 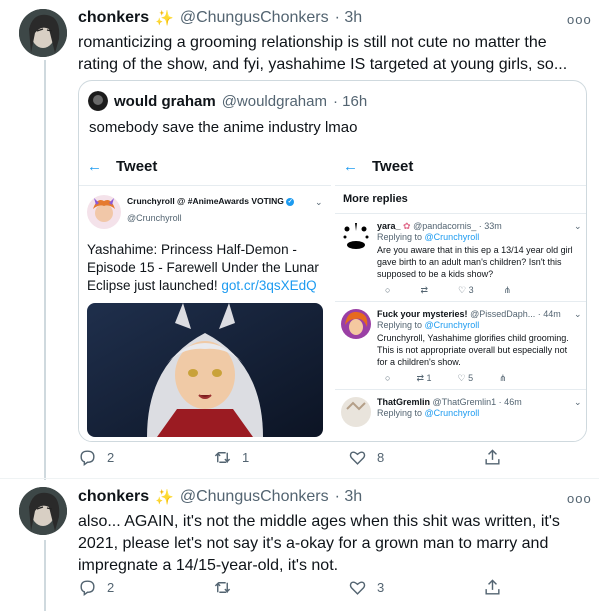 I want to click on quote-handle: @wouldgraham, so click(x=274, y=101).